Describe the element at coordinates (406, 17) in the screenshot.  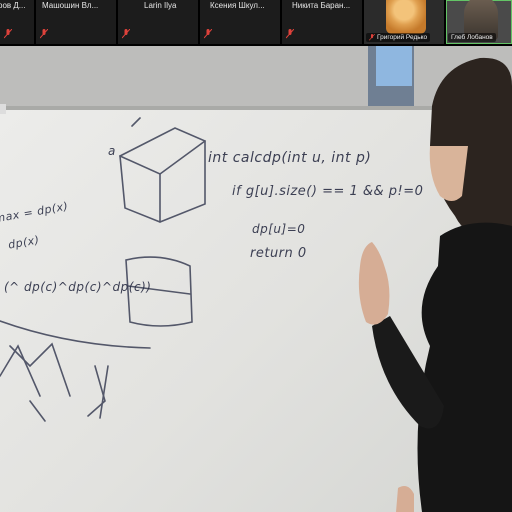
I see `participant-video` at that location.